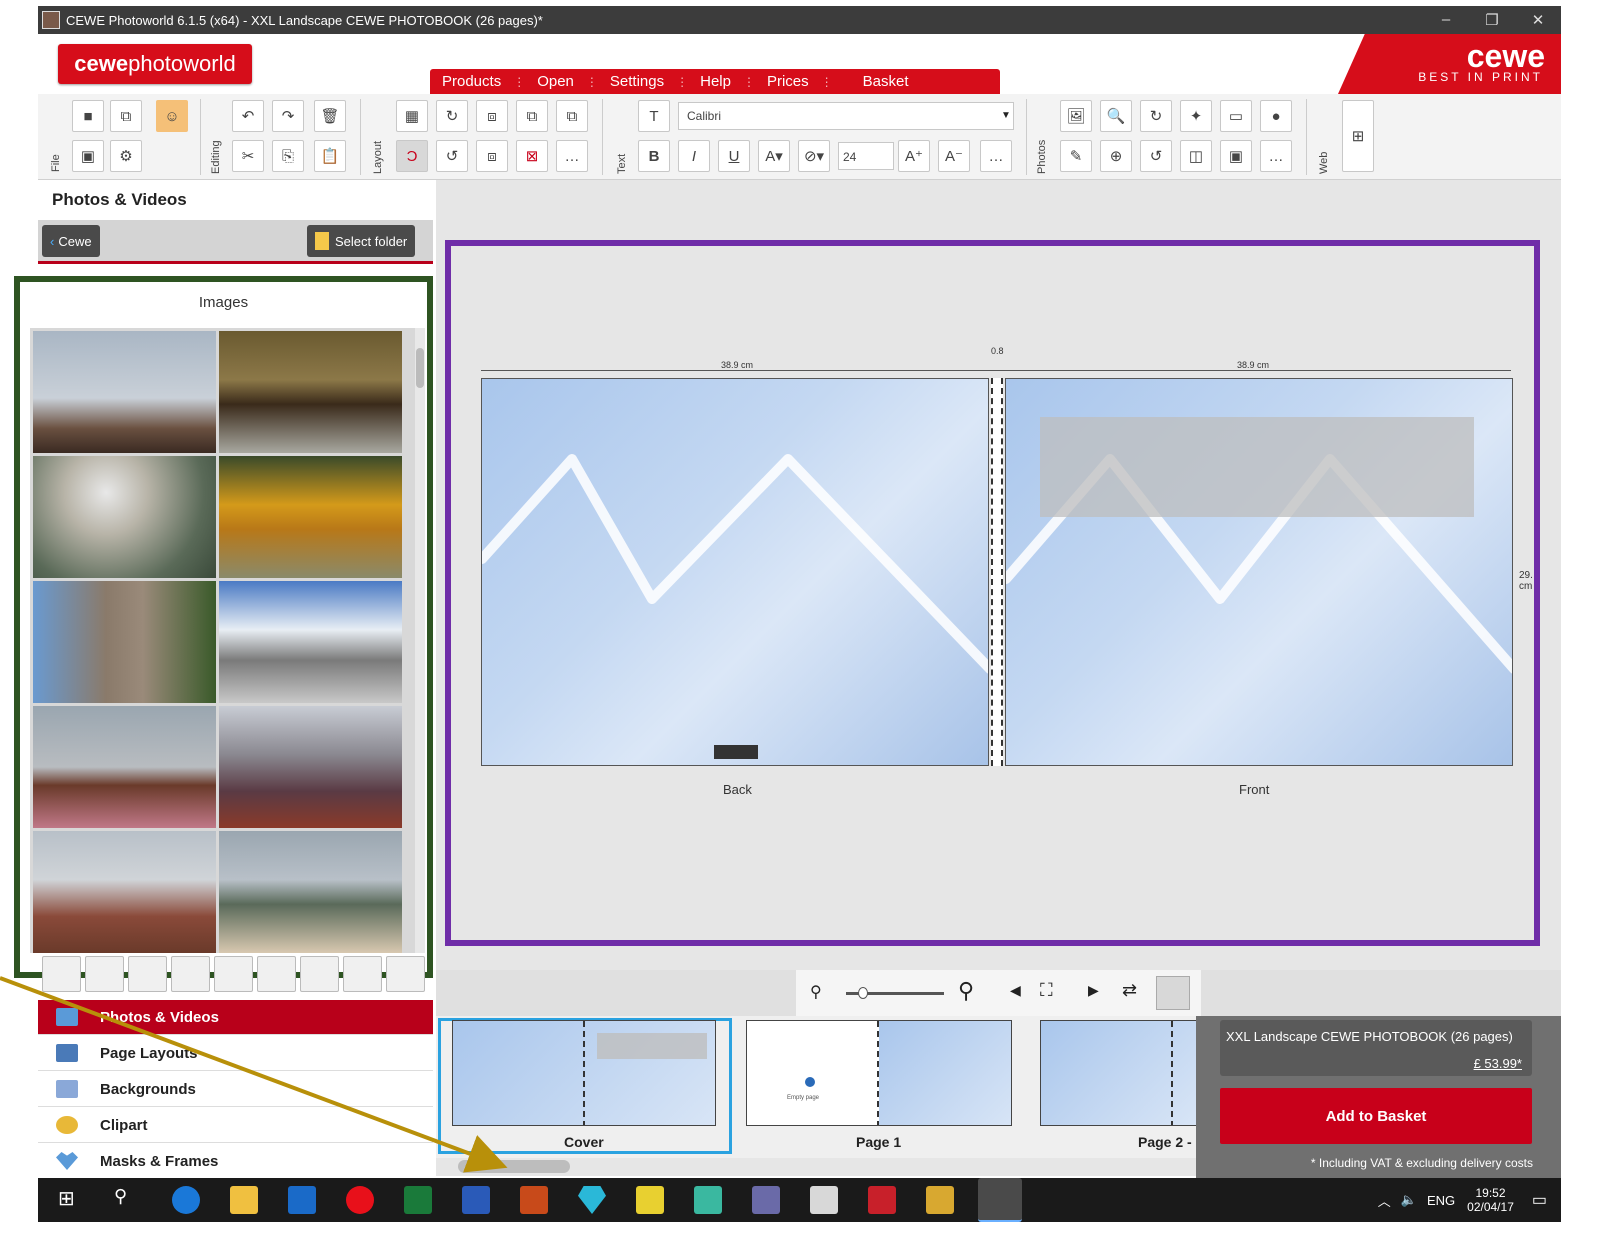 The width and height of the screenshot is (1601, 1246). I want to click on back-button: ‹ Cewe, so click(71, 241).